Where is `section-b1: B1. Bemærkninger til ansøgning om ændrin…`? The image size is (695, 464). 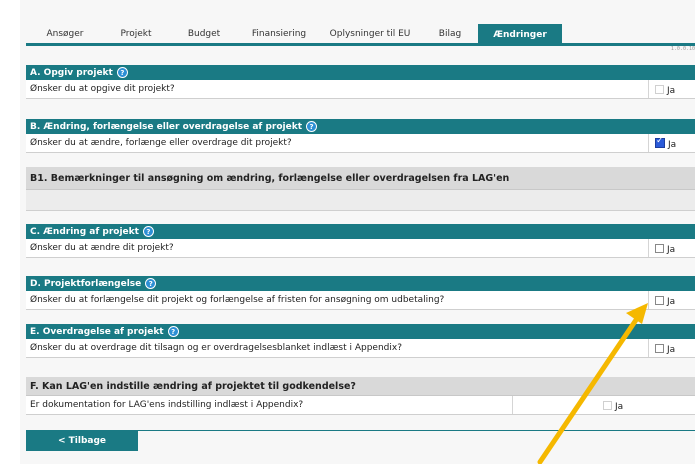 section-b1: B1. Bemærkninger til ansøgning om ændrin… is located at coordinates (360, 189).